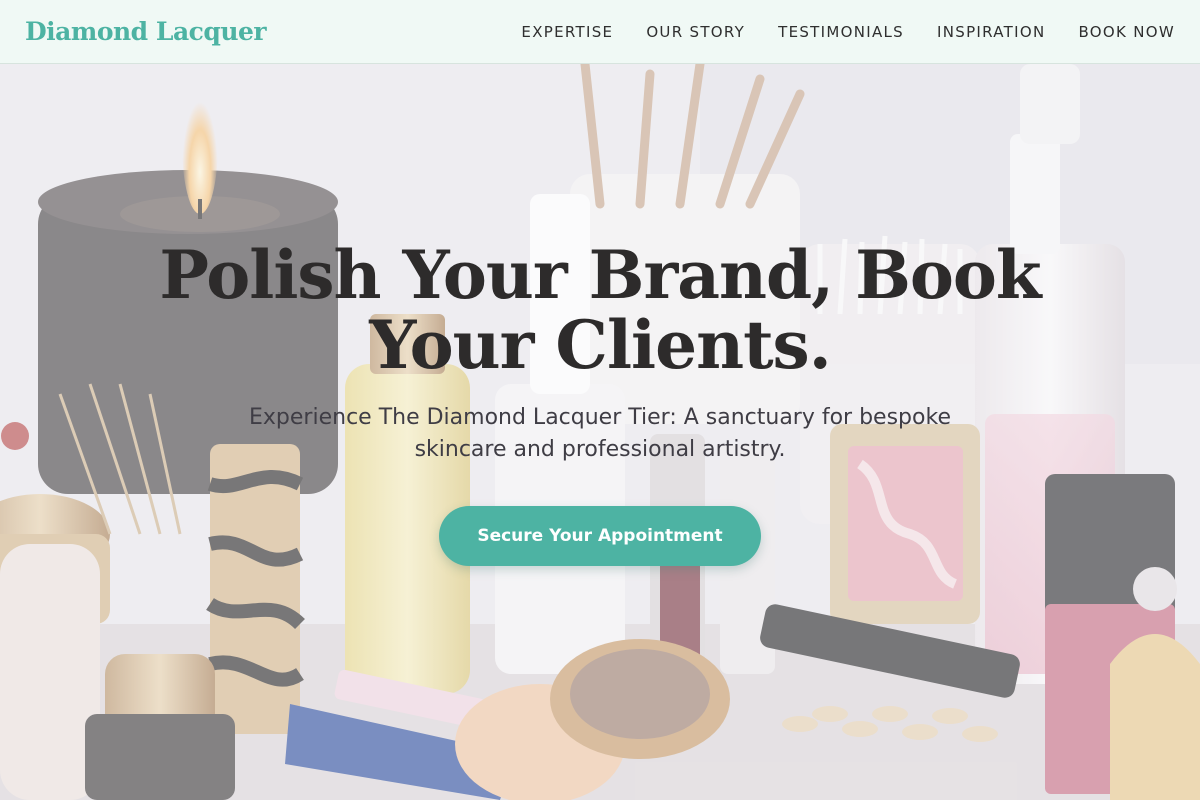 This screenshot has width=1200, height=800. Describe the element at coordinates (841, 32) in the screenshot. I see `nav-link-testimonials: TESTIMONIALS` at that location.